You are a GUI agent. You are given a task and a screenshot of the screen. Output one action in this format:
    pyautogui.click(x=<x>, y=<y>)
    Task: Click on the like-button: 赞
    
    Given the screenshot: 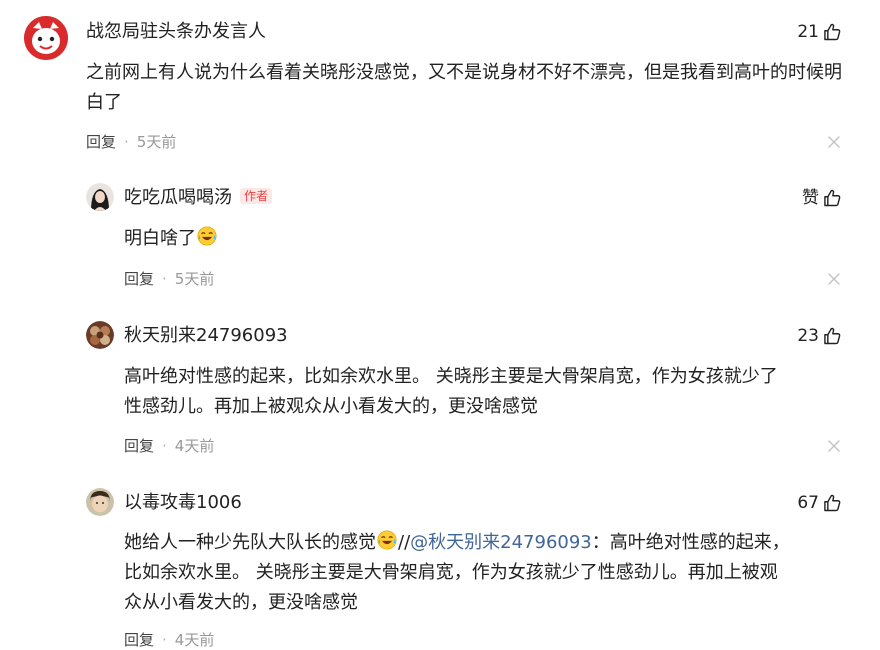 What is the action you would take?
    pyautogui.click(x=822, y=198)
    